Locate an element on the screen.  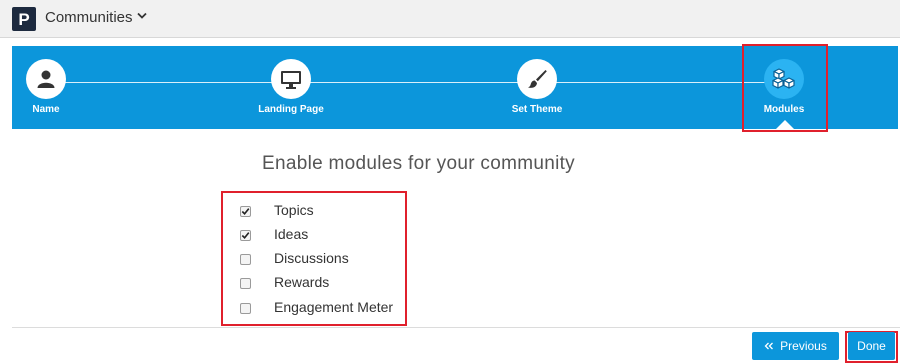
module-engagement-meter: Engagement Meter is located at coordinates (316, 308).